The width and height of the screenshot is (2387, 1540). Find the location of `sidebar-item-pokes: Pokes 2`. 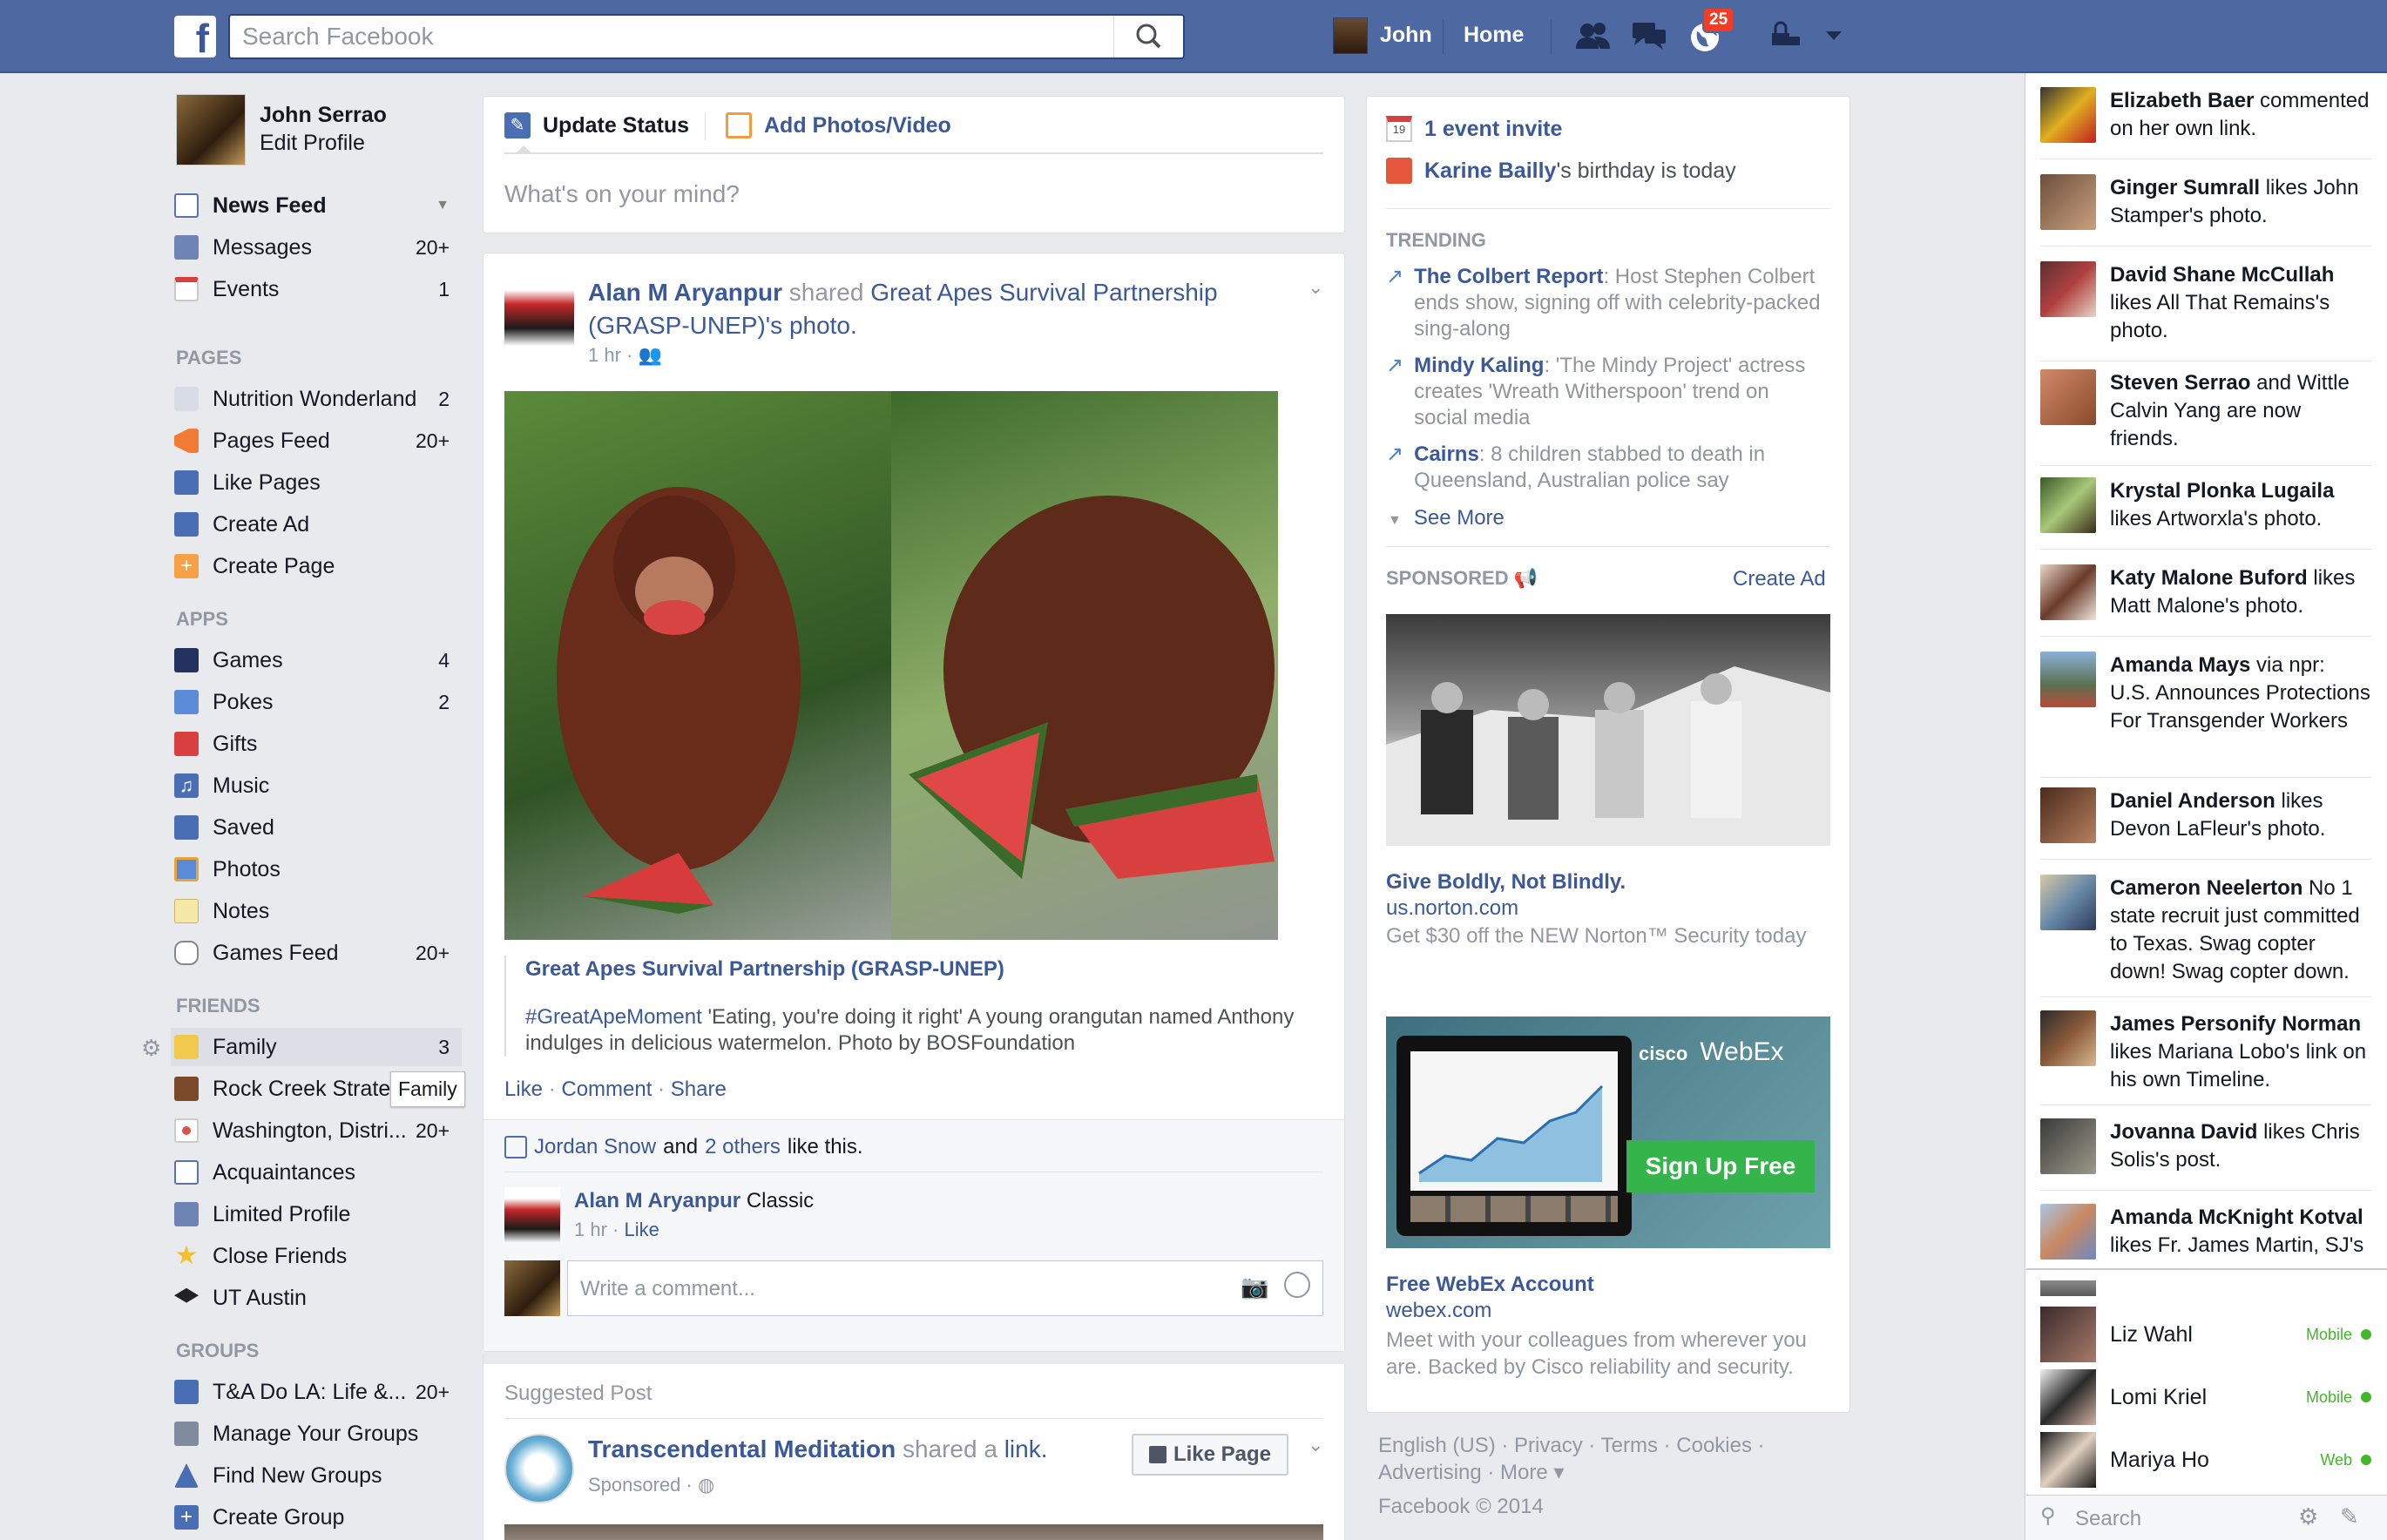

sidebar-item-pokes: Pokes 2 is located at coordinates (318, 702).